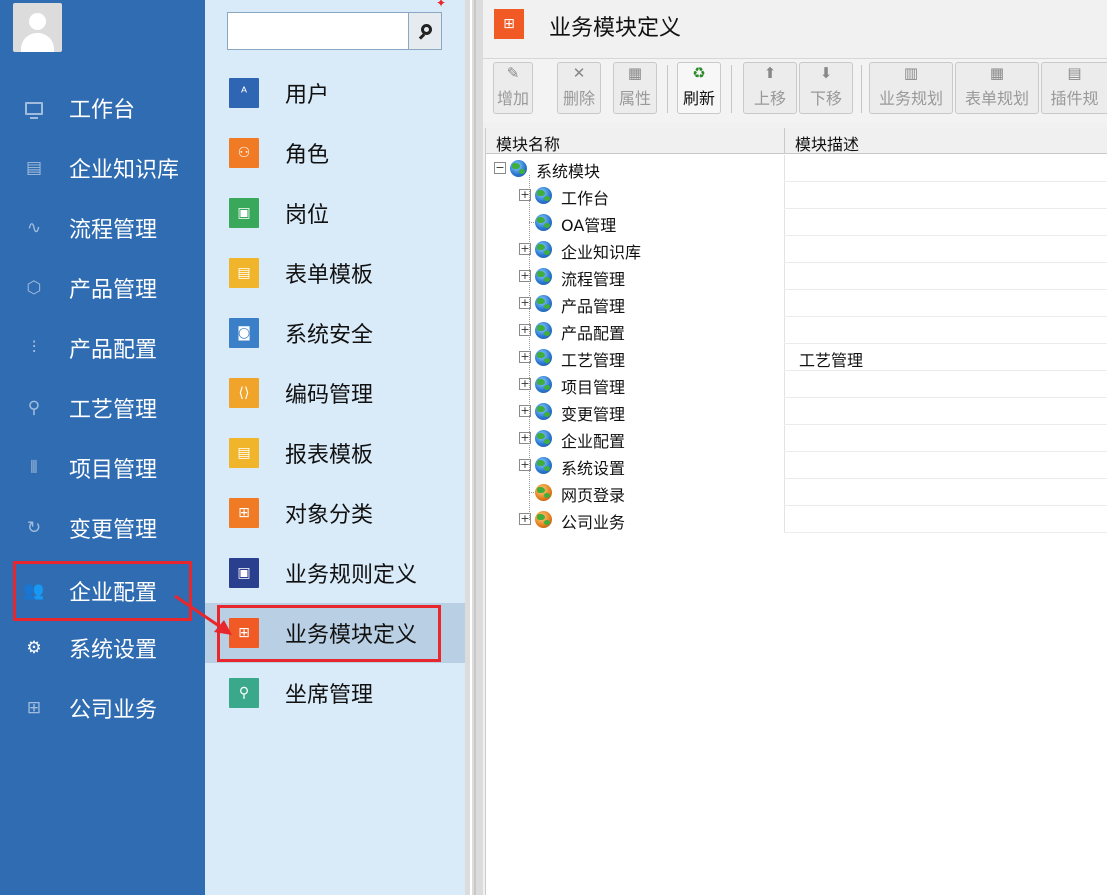 The width and height of the screenshot is (1107, 895). Describe the element at coordinates (244, 213) in the screenshot. I see `post-icon: ▣` at that location.